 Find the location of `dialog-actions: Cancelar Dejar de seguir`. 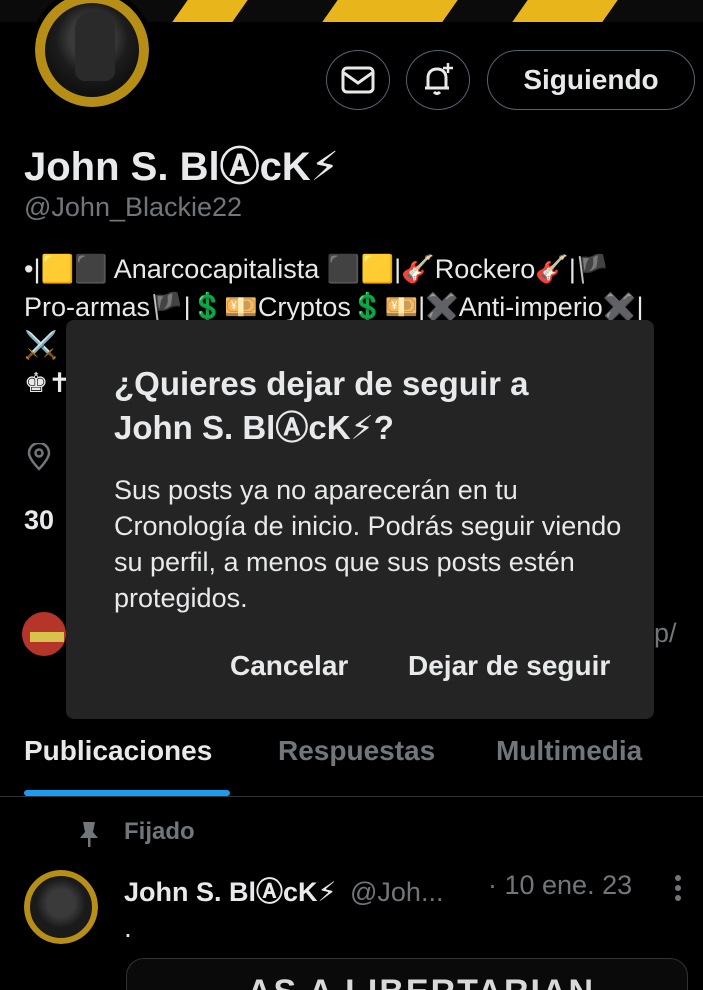

dialog-actions: Cancelar Dejar de seguir is located at coordinates (360, 670).